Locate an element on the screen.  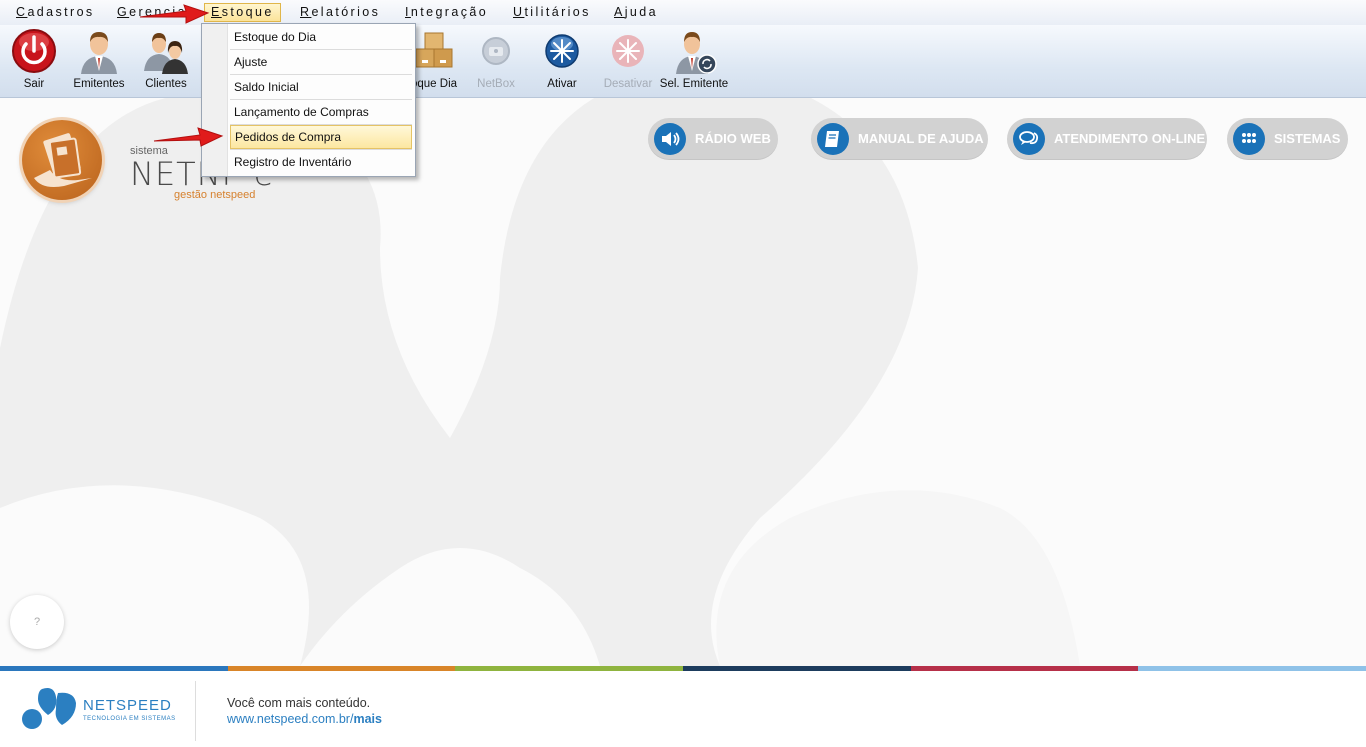
menu-utilitarios: Utilitários is located at coordinates (552, 12).